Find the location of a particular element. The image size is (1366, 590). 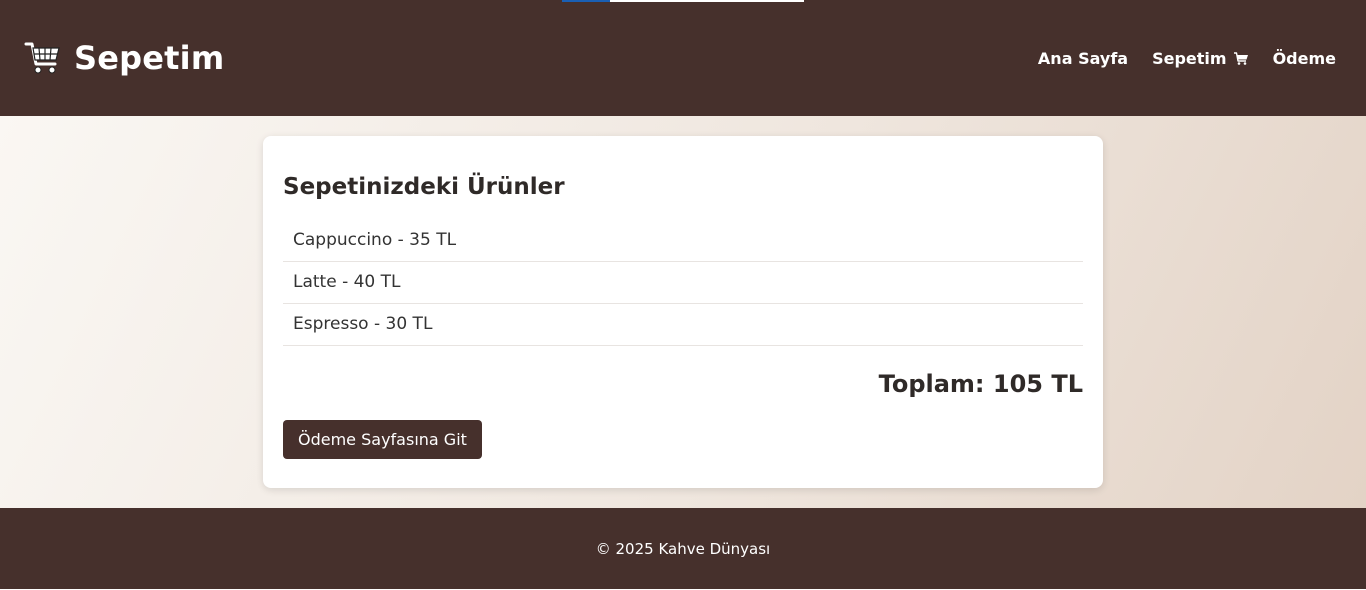

cart-item: Latte - 40 TL is located at coordinates (683, 283).